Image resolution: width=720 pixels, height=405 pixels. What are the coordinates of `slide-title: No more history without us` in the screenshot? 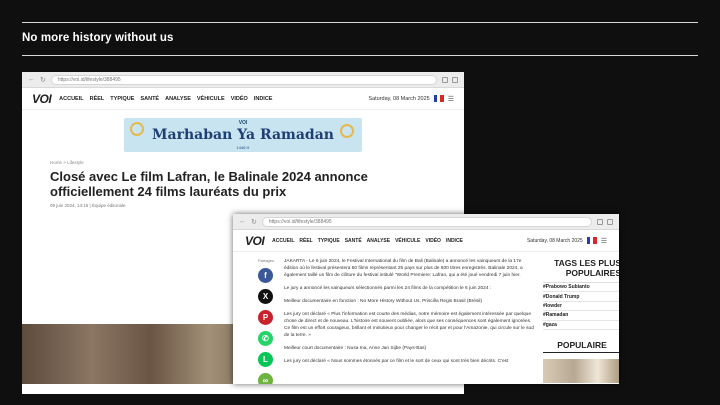 It's located at (98, 38).